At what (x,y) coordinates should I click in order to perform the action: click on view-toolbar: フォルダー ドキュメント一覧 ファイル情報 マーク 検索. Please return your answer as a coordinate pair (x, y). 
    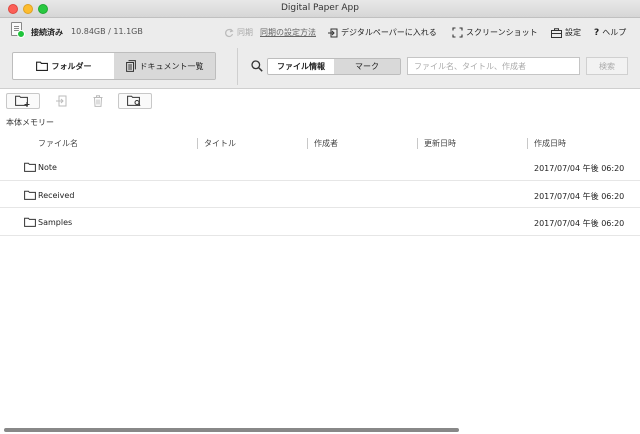
    Looking at the image, I should click on (320, 66).